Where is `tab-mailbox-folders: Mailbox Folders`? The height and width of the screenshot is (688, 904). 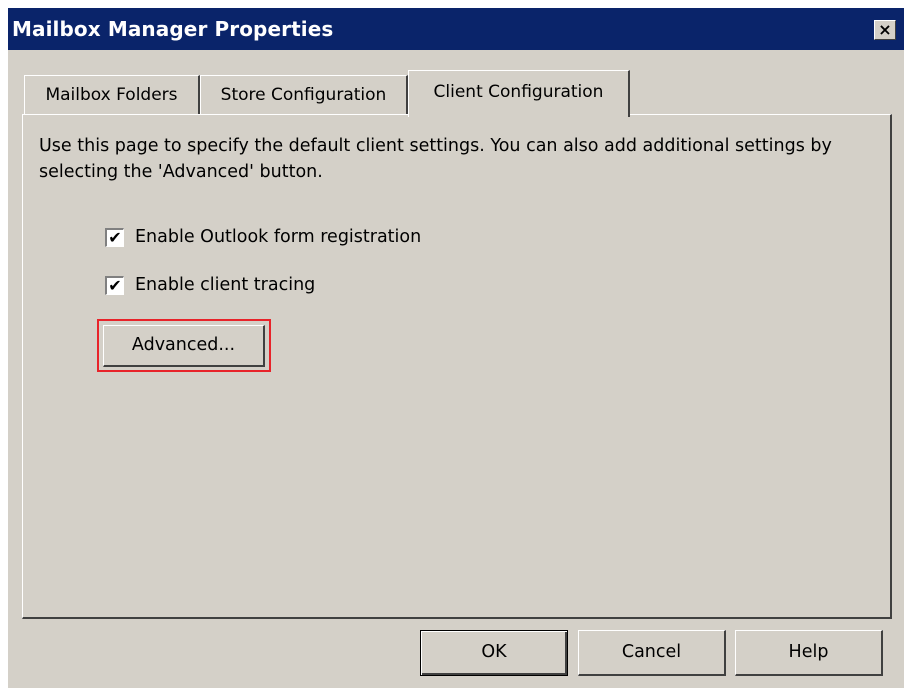 tab-mailbox-folders: Mailbox Folders is located at coordinates (112, 95).